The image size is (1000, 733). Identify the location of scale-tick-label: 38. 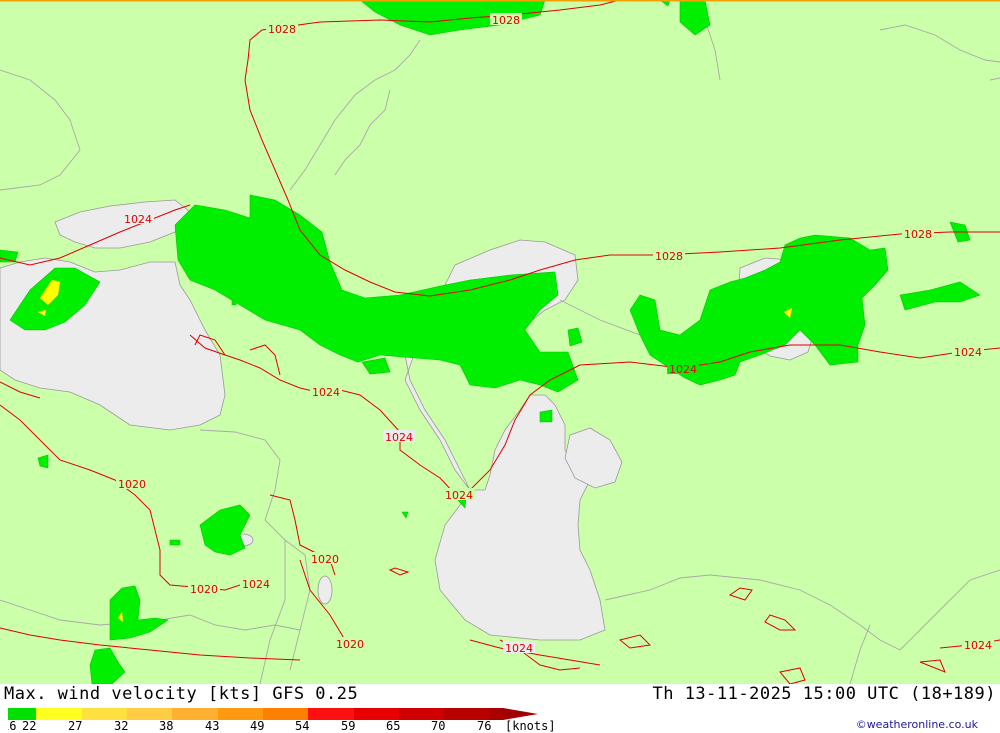
(166, 725).